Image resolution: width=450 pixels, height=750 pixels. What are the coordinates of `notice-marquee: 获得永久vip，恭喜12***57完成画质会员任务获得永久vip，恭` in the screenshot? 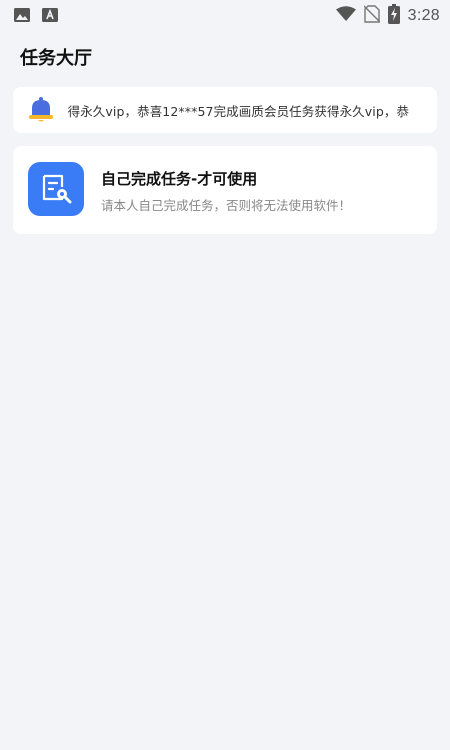 It's located at (246, 110).